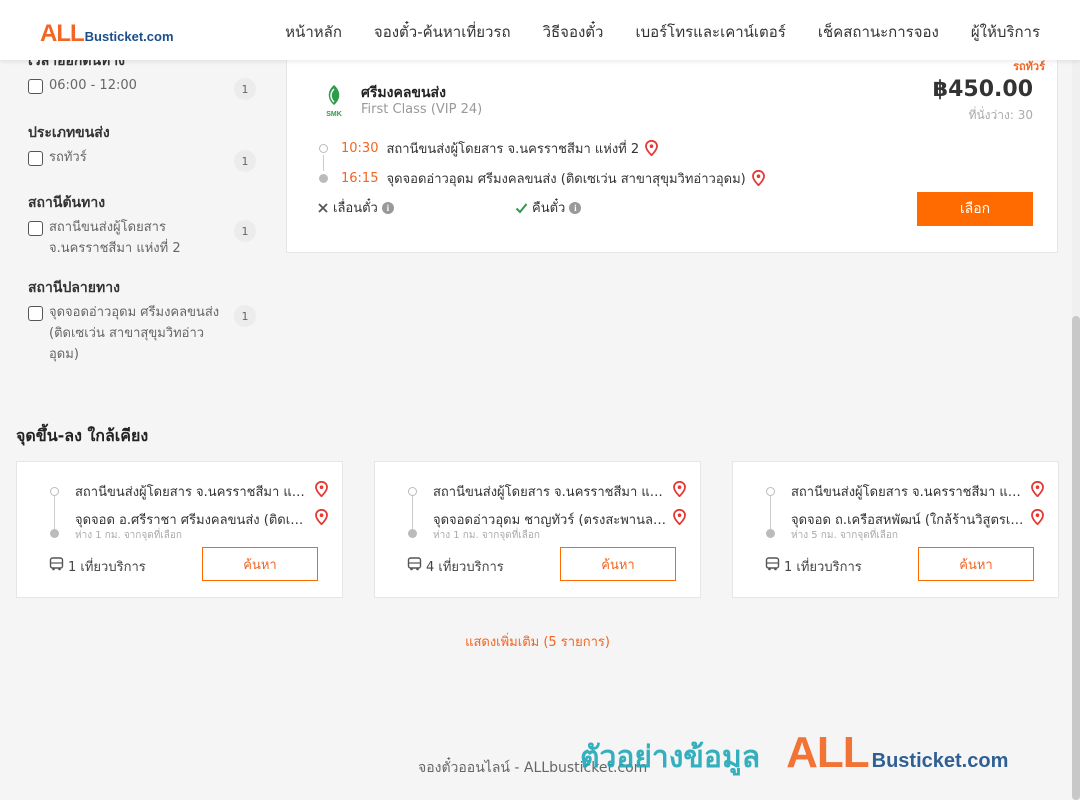 The width and height of the screenshot is (1080, 800). Describe the element at coordinates (334, 101) in the screenshot. I see `operator-logo-icon: SMK` at that location.